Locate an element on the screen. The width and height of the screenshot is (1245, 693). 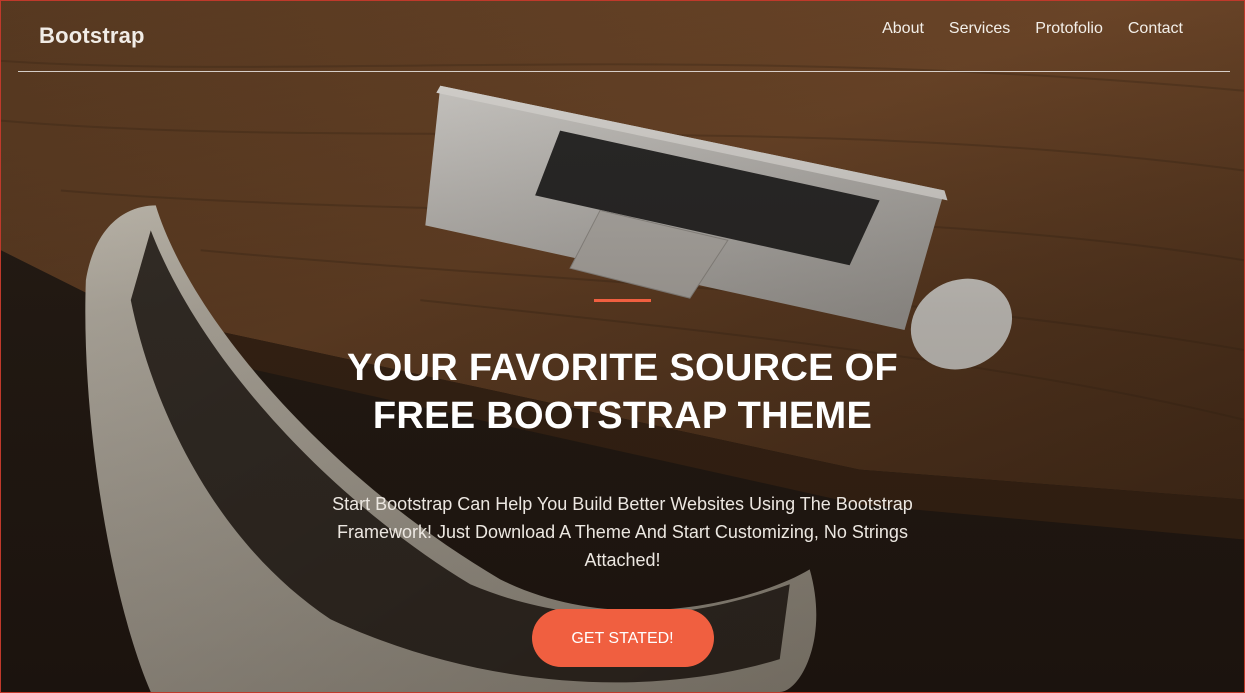
nav-link-services: Services is located at coordinates (979, 29).